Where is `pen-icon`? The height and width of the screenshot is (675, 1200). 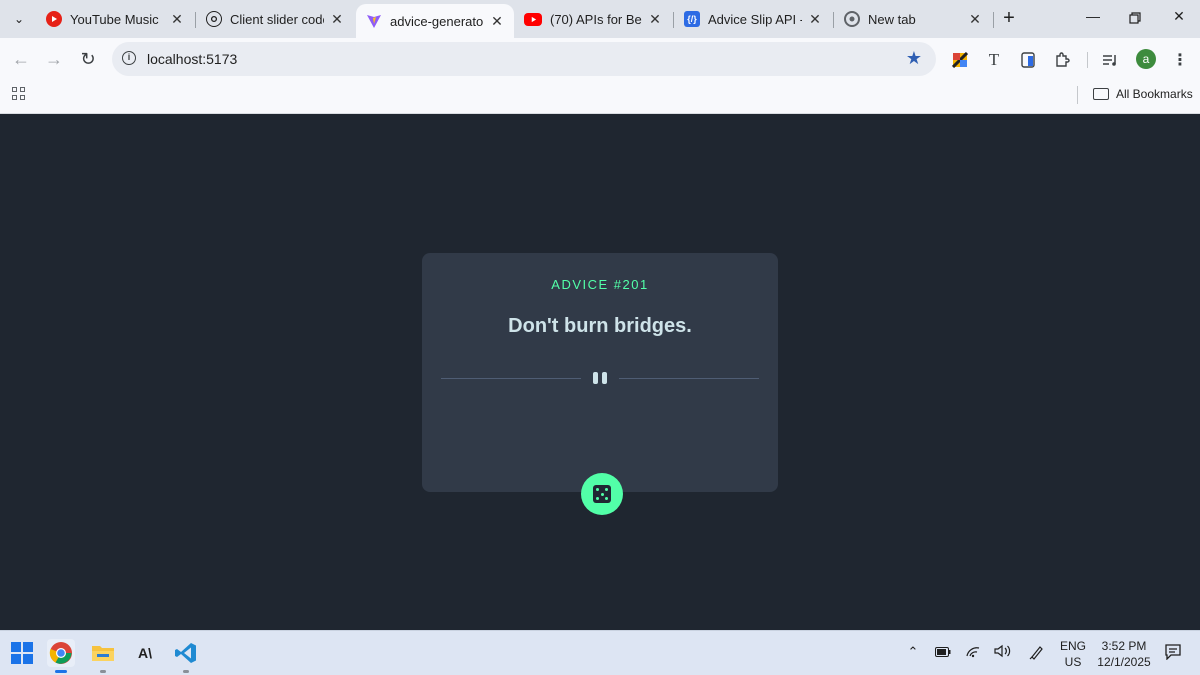 pen-icon is located at coordinates (1037, 653).